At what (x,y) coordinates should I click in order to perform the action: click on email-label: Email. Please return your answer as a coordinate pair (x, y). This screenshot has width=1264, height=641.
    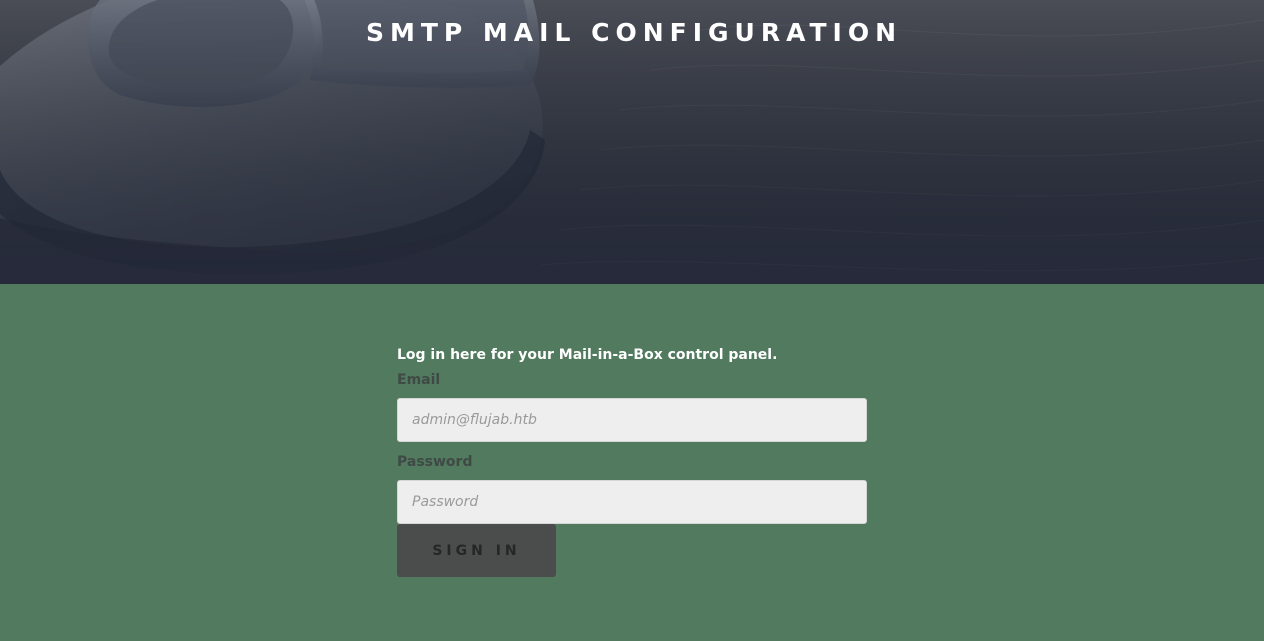
    Looking at the image, I should click on (419, 380).